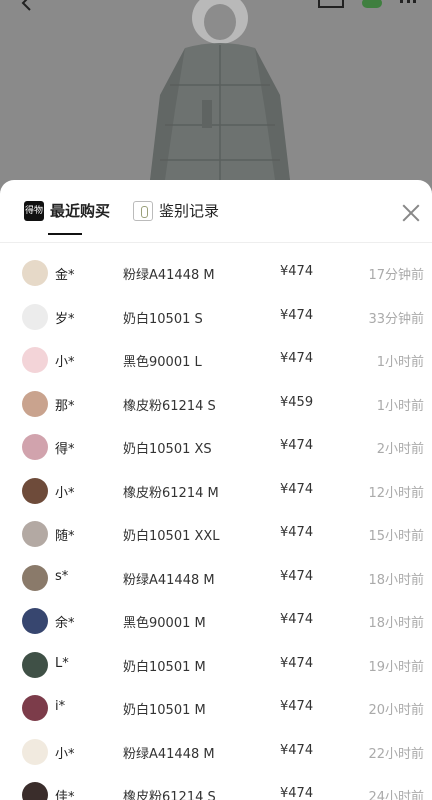  Describe the element at coordinates (396, 275) in the screenshot. I see `purchase-time: 17分钟前` at that location.